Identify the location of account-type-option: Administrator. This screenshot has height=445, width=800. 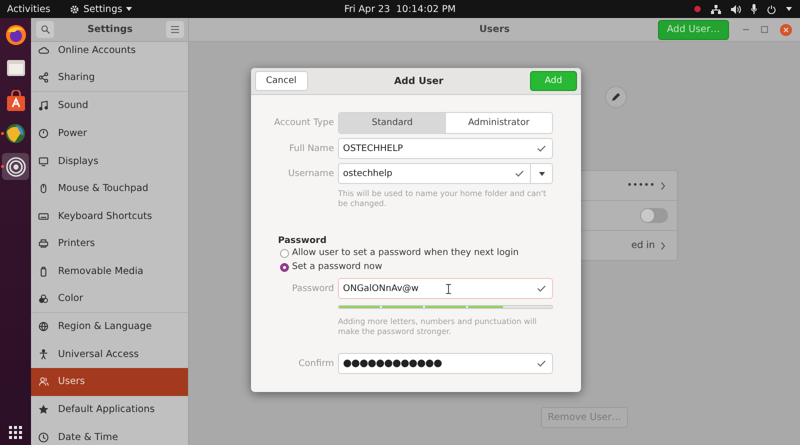
(499, 123).